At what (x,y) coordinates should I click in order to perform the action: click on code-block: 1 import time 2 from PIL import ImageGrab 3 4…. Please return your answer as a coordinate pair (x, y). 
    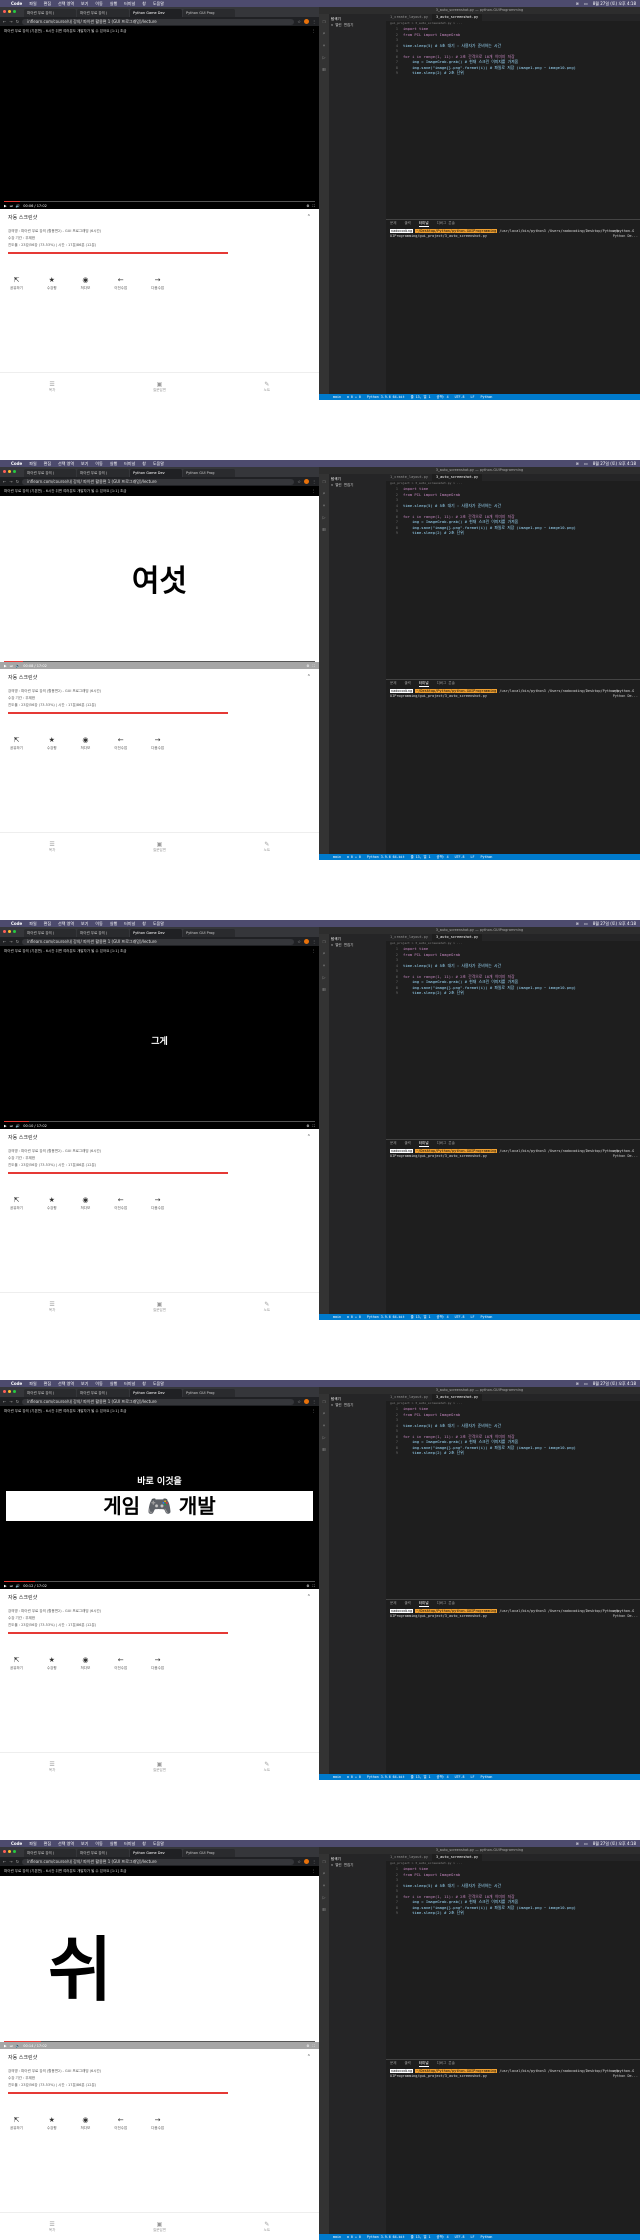
    Looking at the image, I should click on (513, 971).